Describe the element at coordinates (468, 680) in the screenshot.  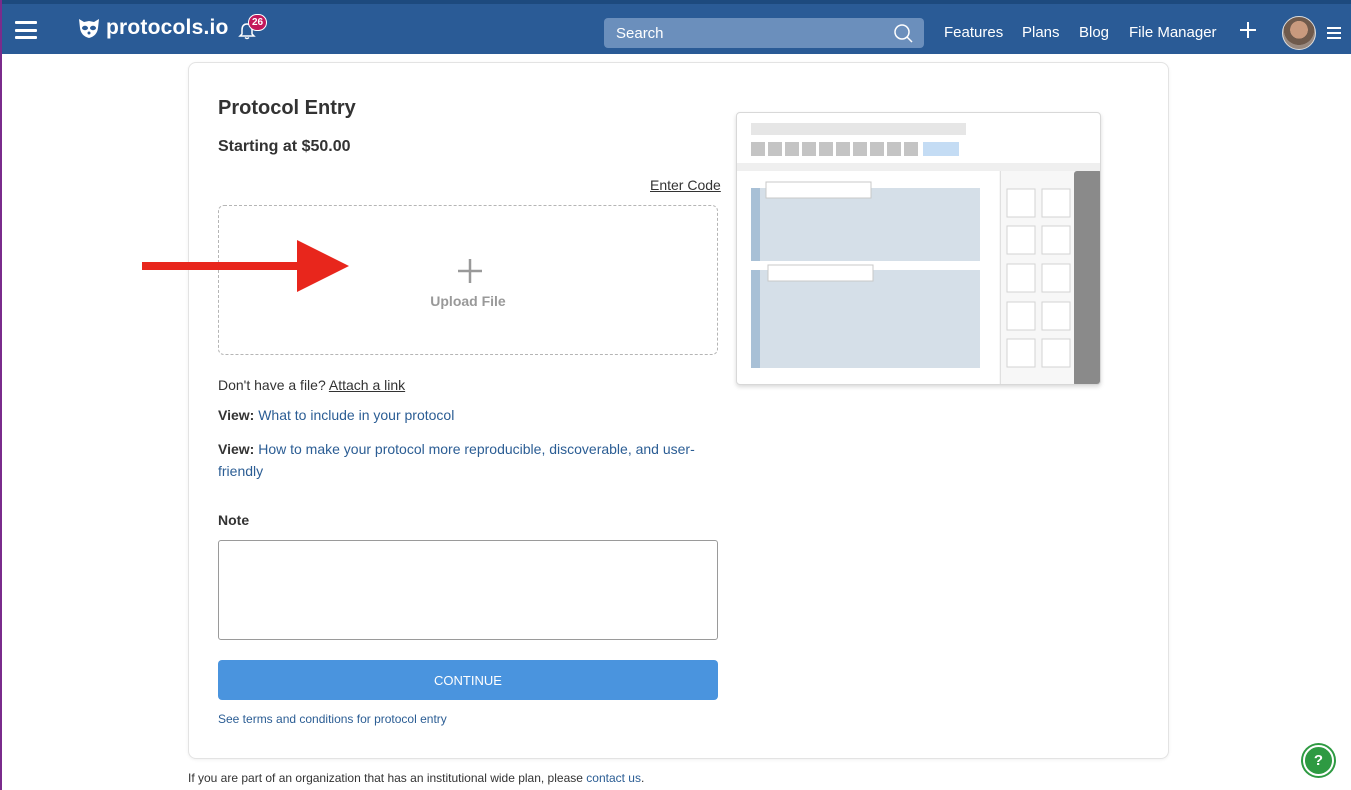
I see `continue-button: CONTINUE` at that location.